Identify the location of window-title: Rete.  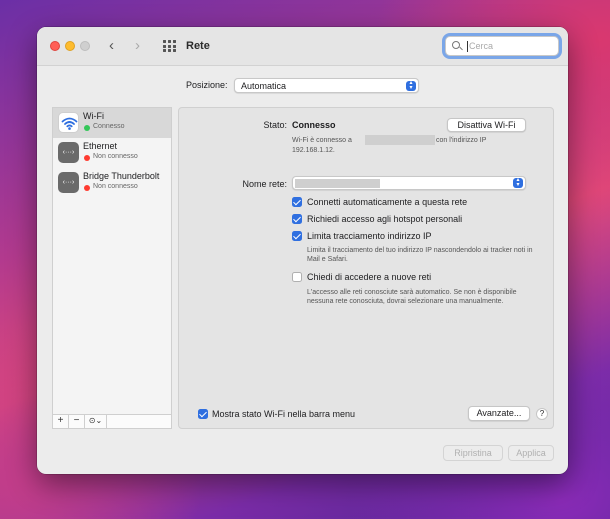
(198, 46).